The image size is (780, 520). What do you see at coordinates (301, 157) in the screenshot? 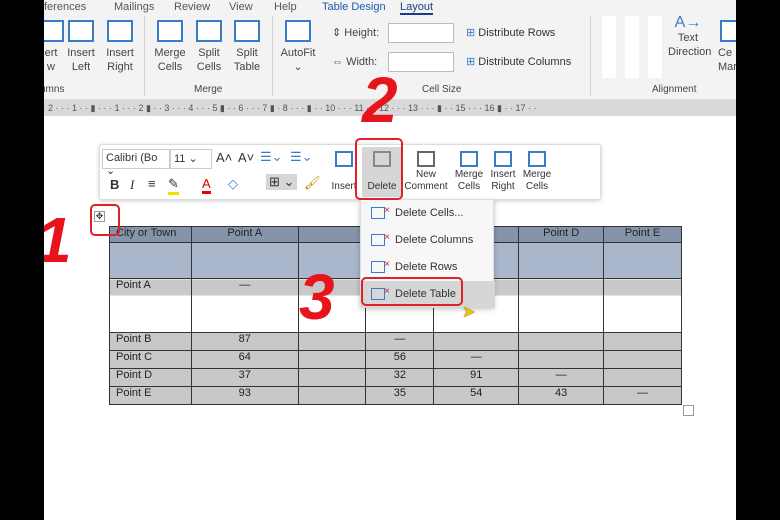
I see `numbering-icon: ☰⌄` at bounding box center [301, 157].